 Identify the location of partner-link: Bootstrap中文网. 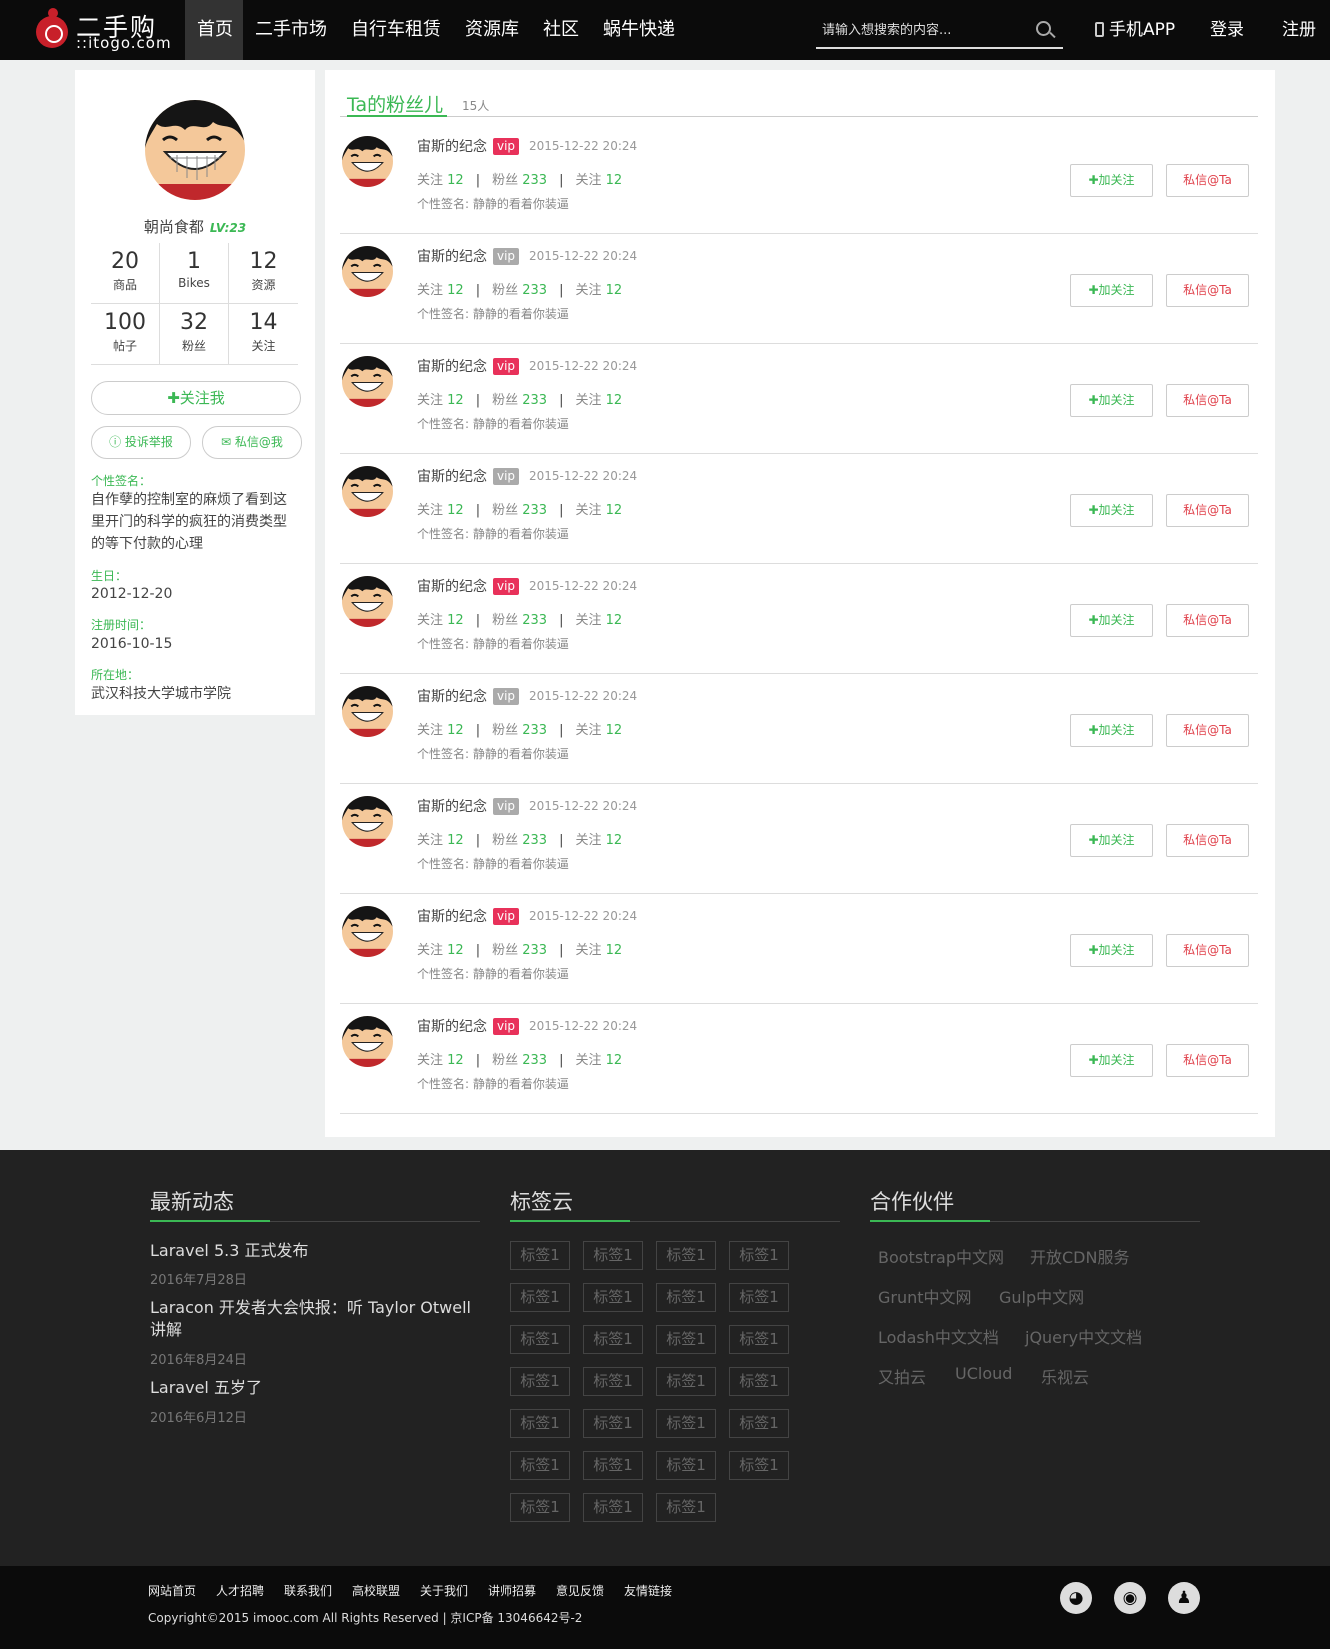
(941, 1256).